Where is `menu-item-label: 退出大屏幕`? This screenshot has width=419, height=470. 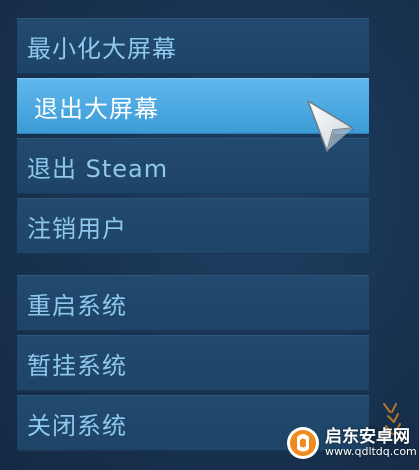 menu-item-label: 退出大屏幕 is located at coordinates (96, 108).